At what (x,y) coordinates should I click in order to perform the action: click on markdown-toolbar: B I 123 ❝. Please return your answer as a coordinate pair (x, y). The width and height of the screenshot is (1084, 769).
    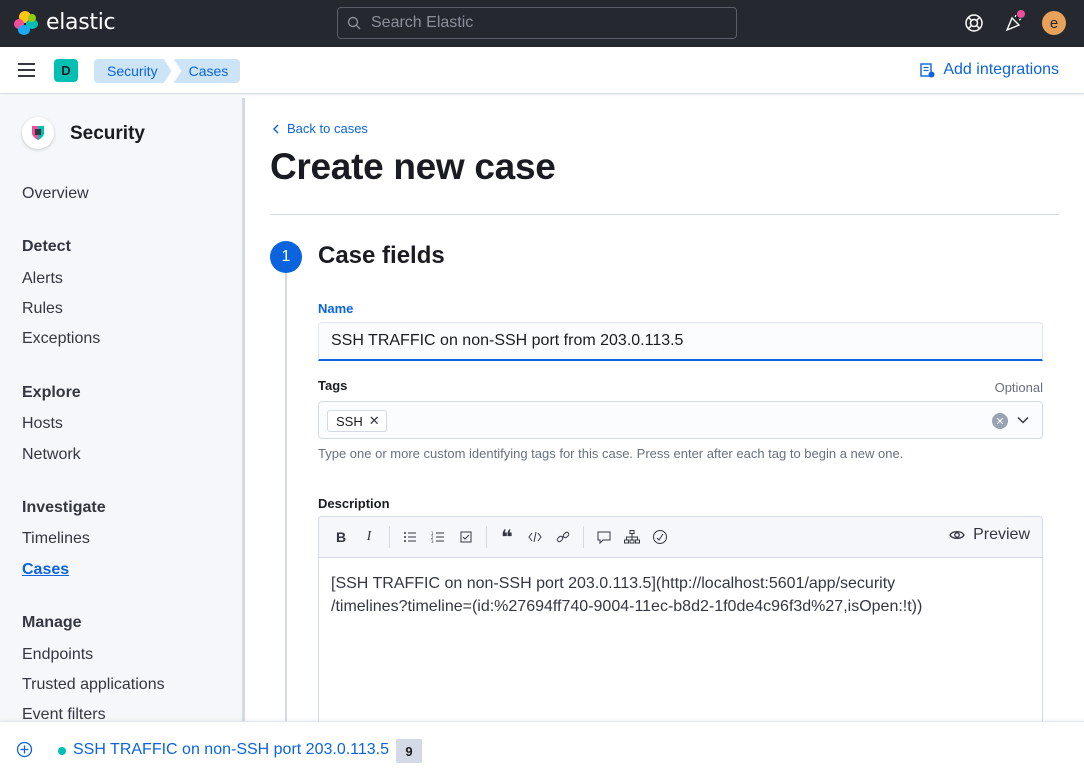
    Looking at the image, I should click on (680, 537).